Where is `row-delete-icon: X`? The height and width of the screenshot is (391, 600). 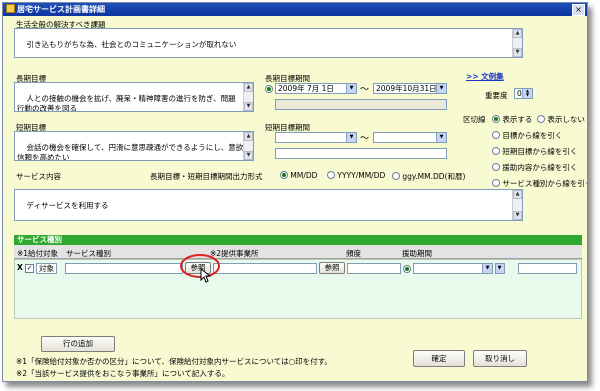
row-delete-icon: X is located at coordinates (20, 267).